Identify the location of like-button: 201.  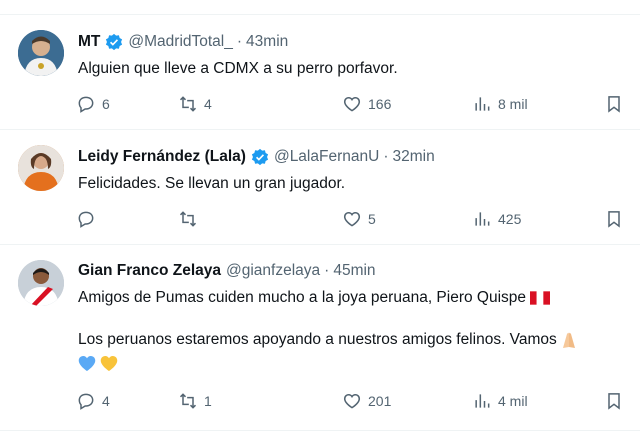
(366, 401).